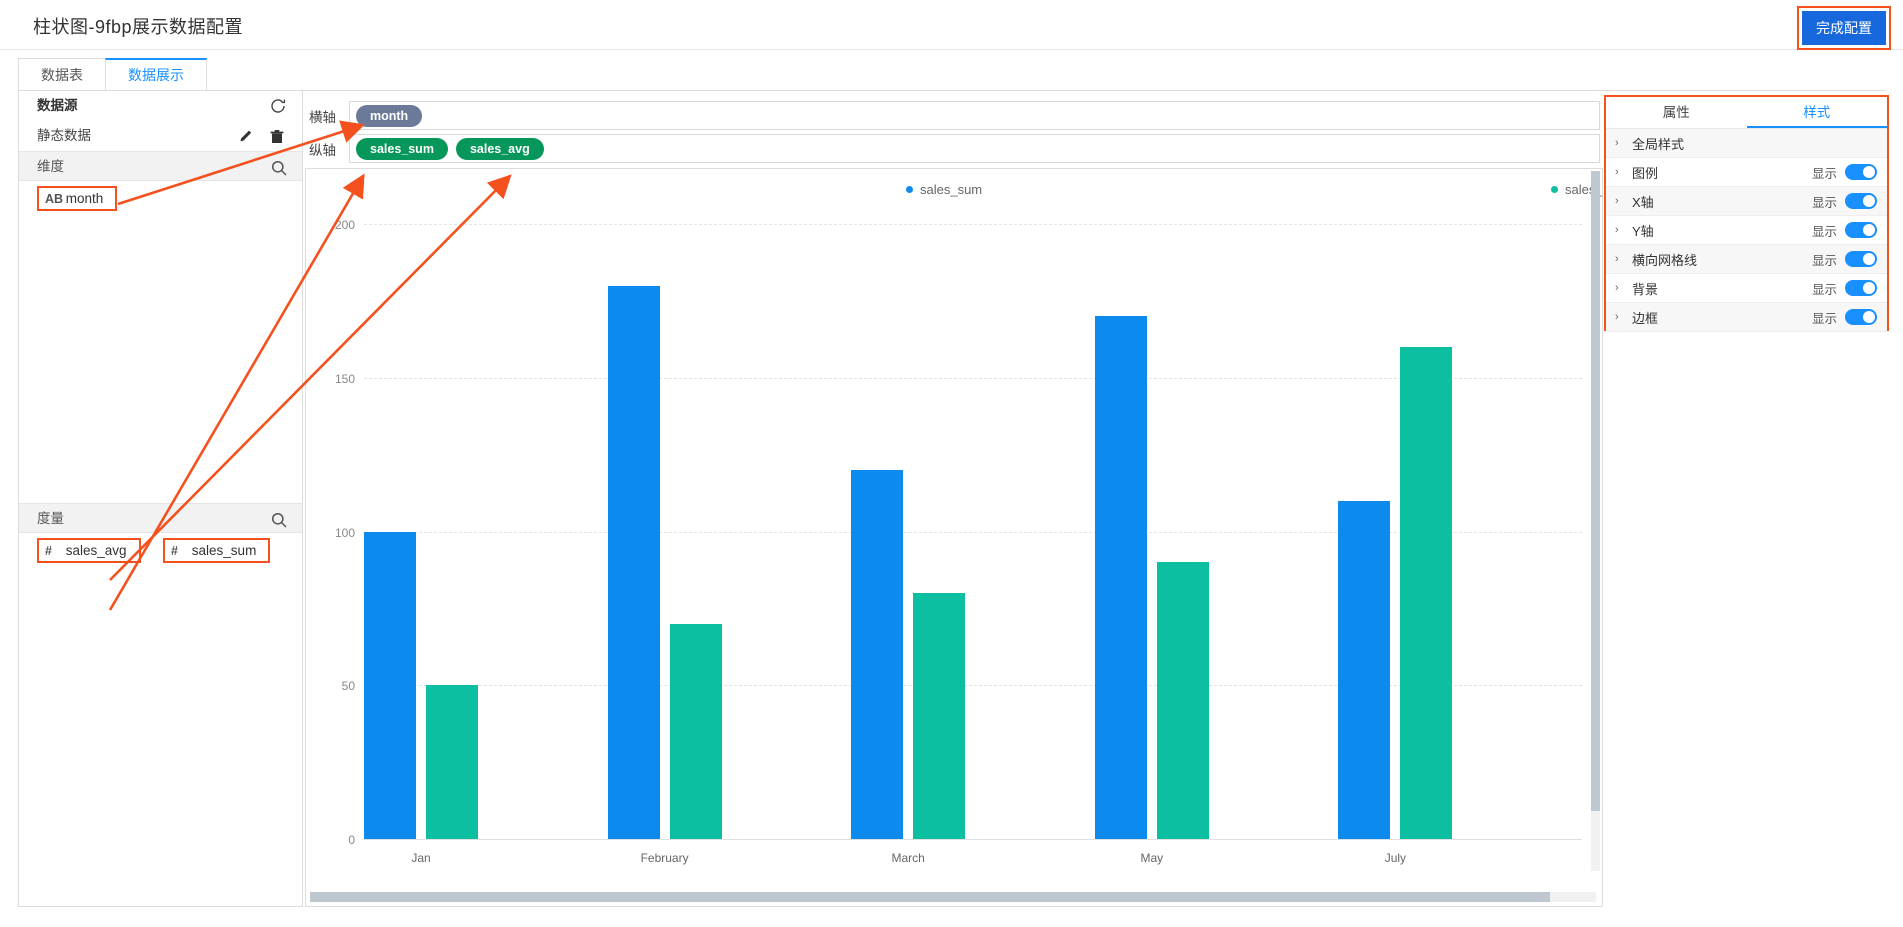  I want to click on refresh-icon, so click(278, 106).